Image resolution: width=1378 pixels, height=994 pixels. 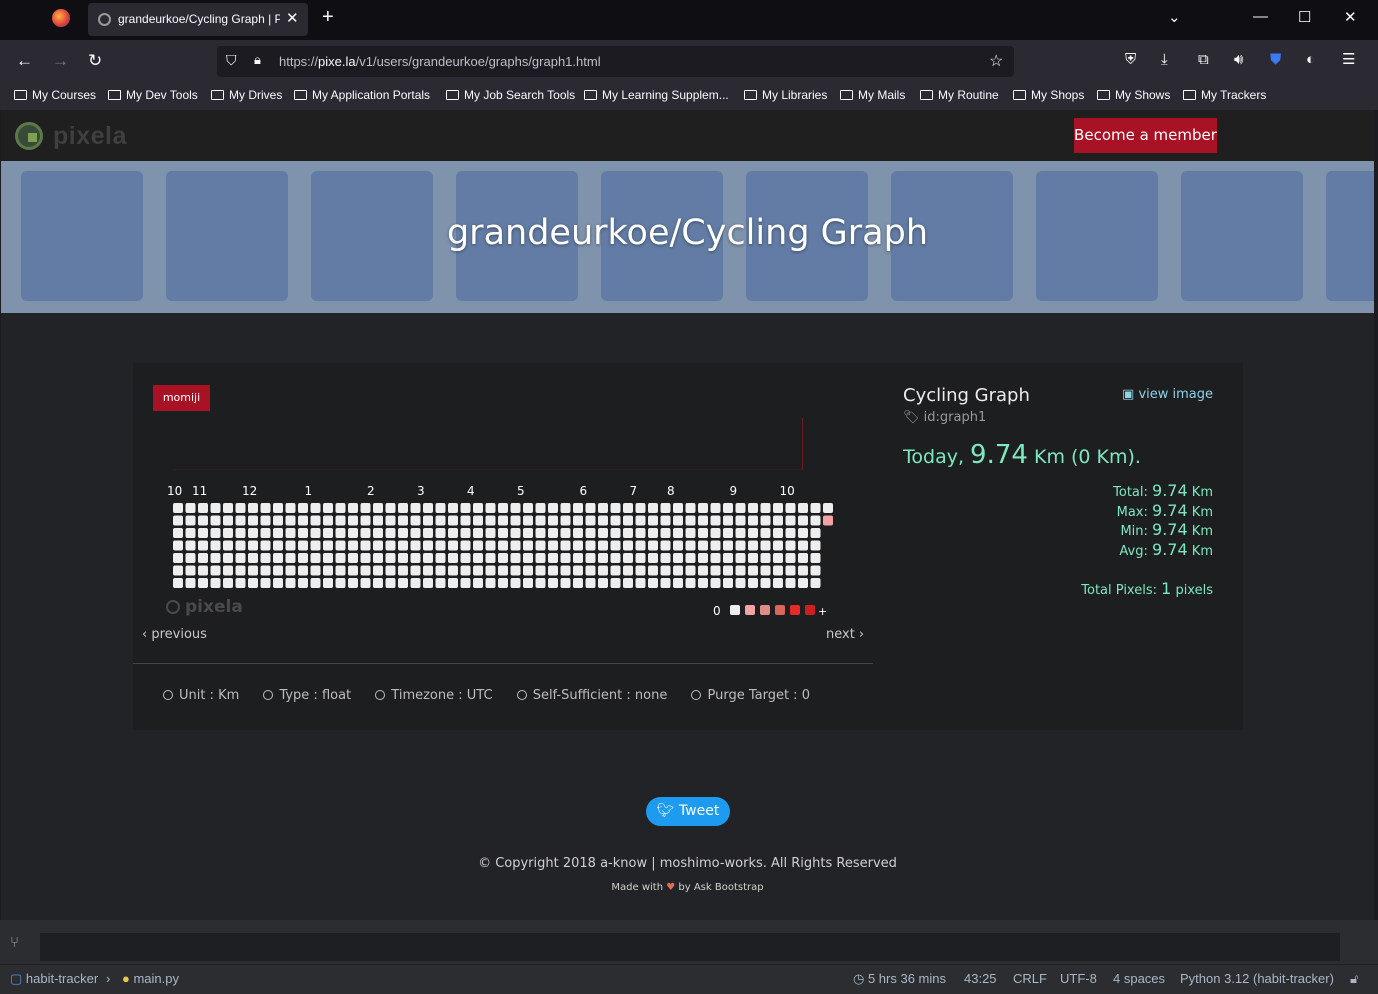 I want to click on menu-icon: ☰, so click(x=1348, y=59).